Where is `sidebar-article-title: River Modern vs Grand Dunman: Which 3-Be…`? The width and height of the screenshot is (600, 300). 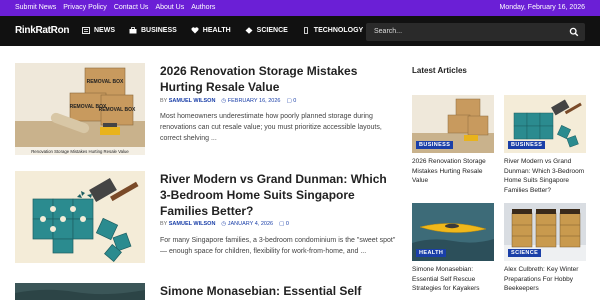
sidebar-article-title: River Modern vs Grand Dunman: Which 3-Be… is located at coordinates (545, 176).